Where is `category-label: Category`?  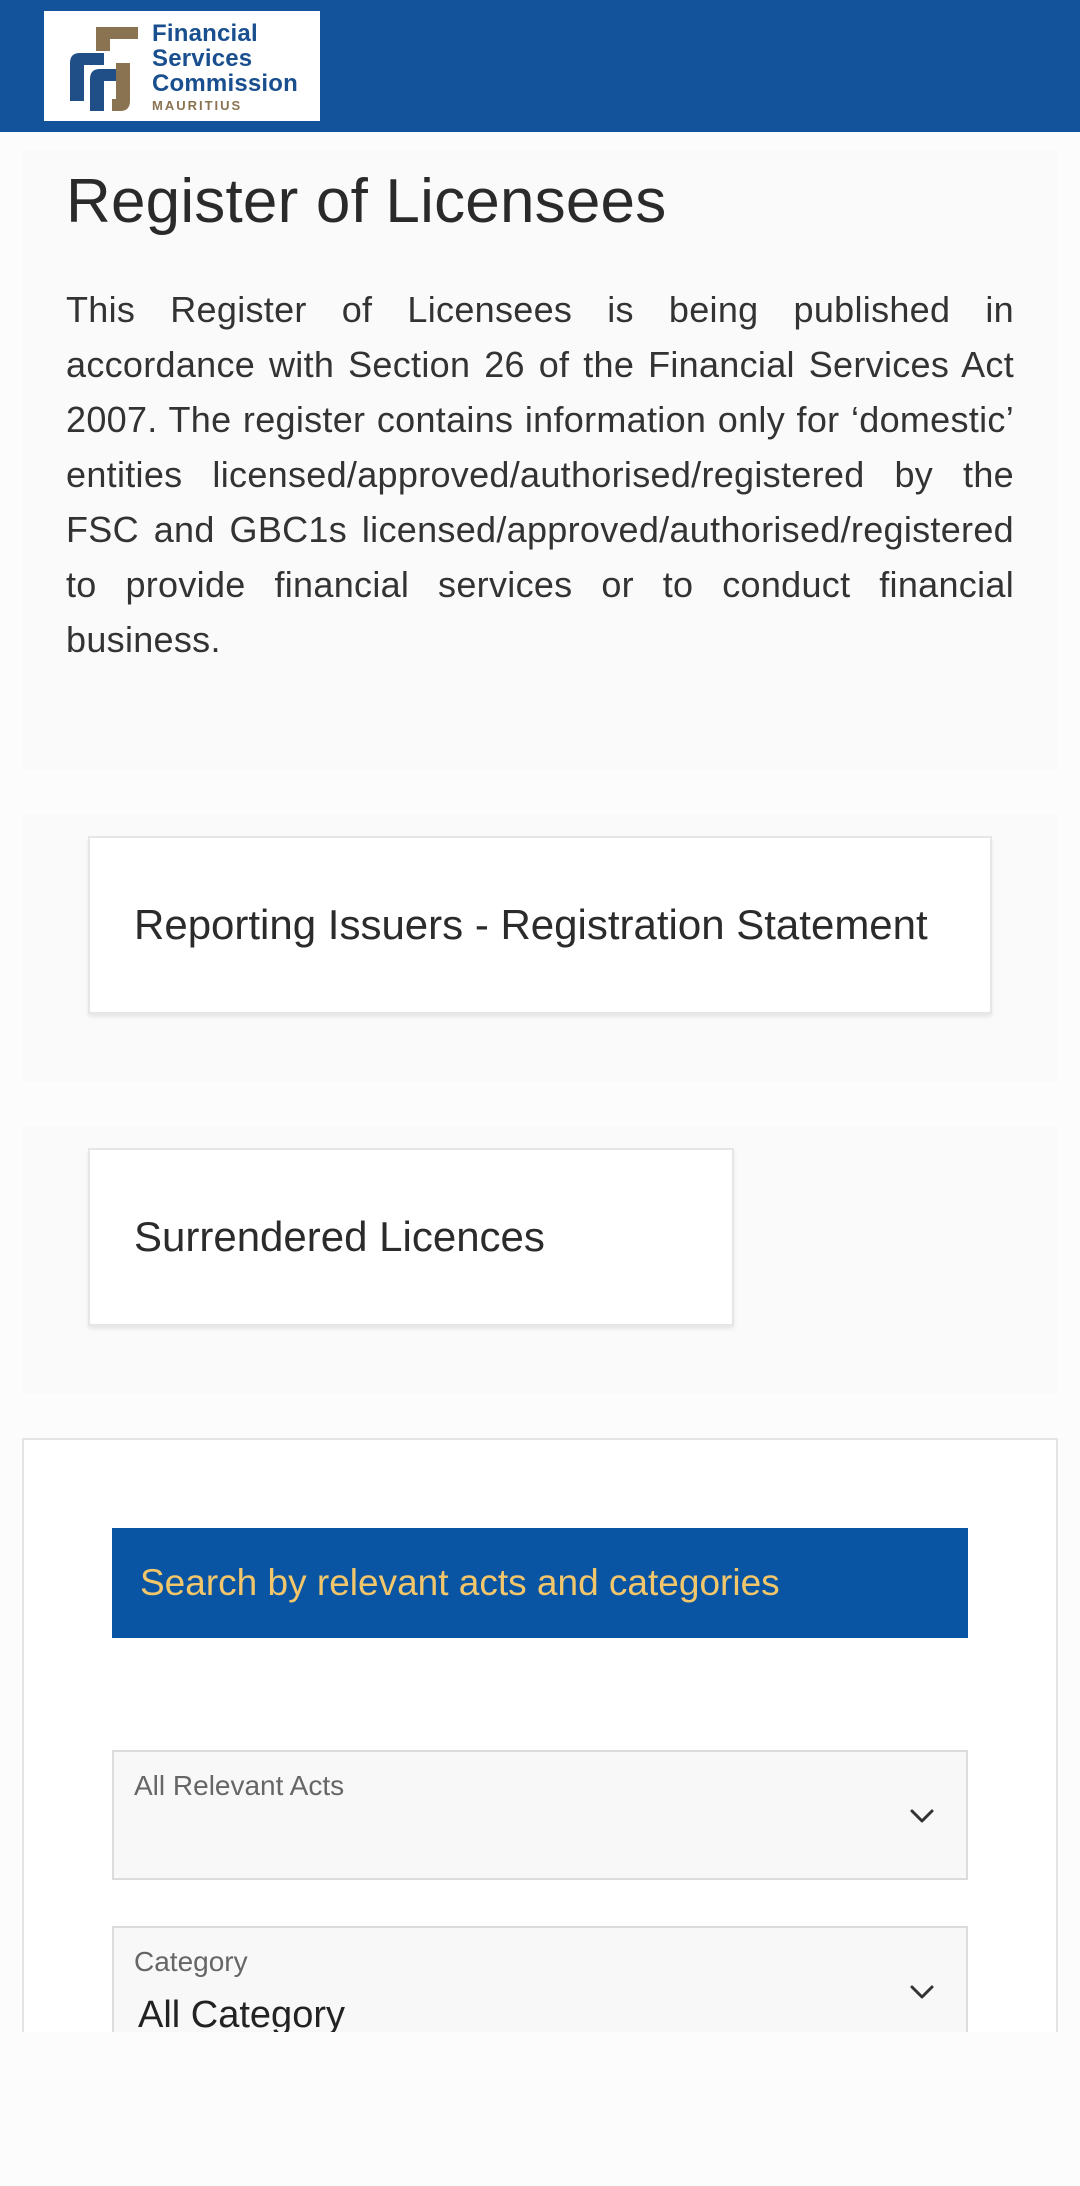 category-label: Category is located at coordinates (191, 1961).